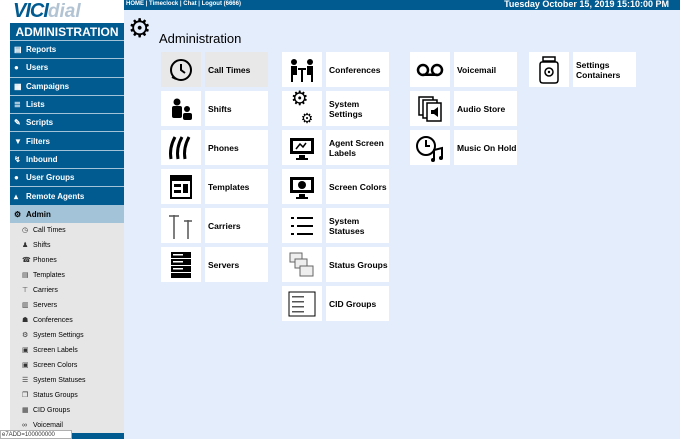 This screenshot has height=439, width=680. I want to click on list-icon: ≣, so click(17, 105).